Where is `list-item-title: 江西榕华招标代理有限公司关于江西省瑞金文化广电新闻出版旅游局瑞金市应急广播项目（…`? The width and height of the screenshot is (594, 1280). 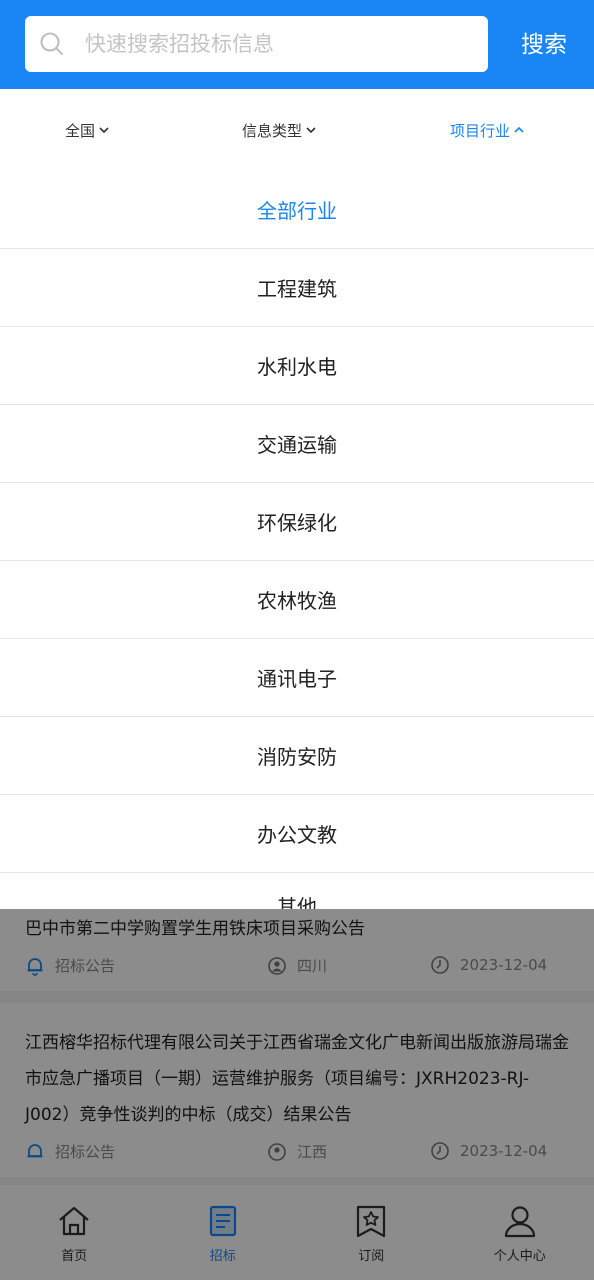
list-item-title: 江西榕华招标代理有限公司关于江西省瑞金文化广电新闻出版旅游局瑞金市应急广播项目（… is located at coordinates (297, 1079).